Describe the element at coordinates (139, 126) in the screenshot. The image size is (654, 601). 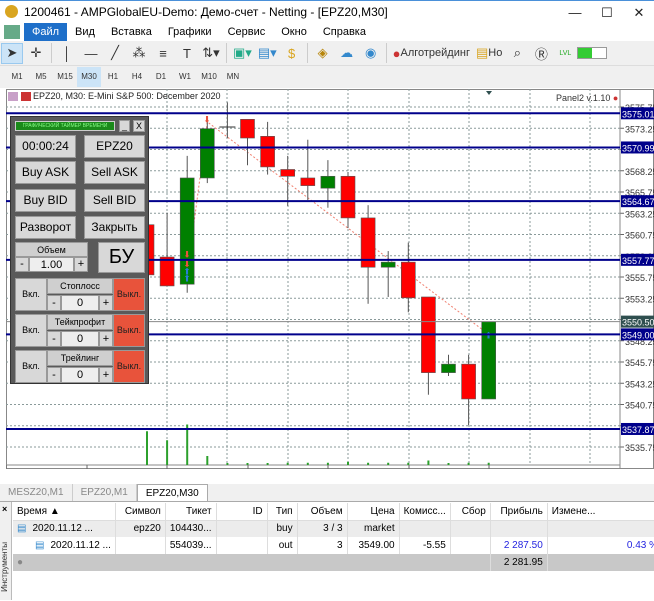
I see `panel-close-button: X` at that location.